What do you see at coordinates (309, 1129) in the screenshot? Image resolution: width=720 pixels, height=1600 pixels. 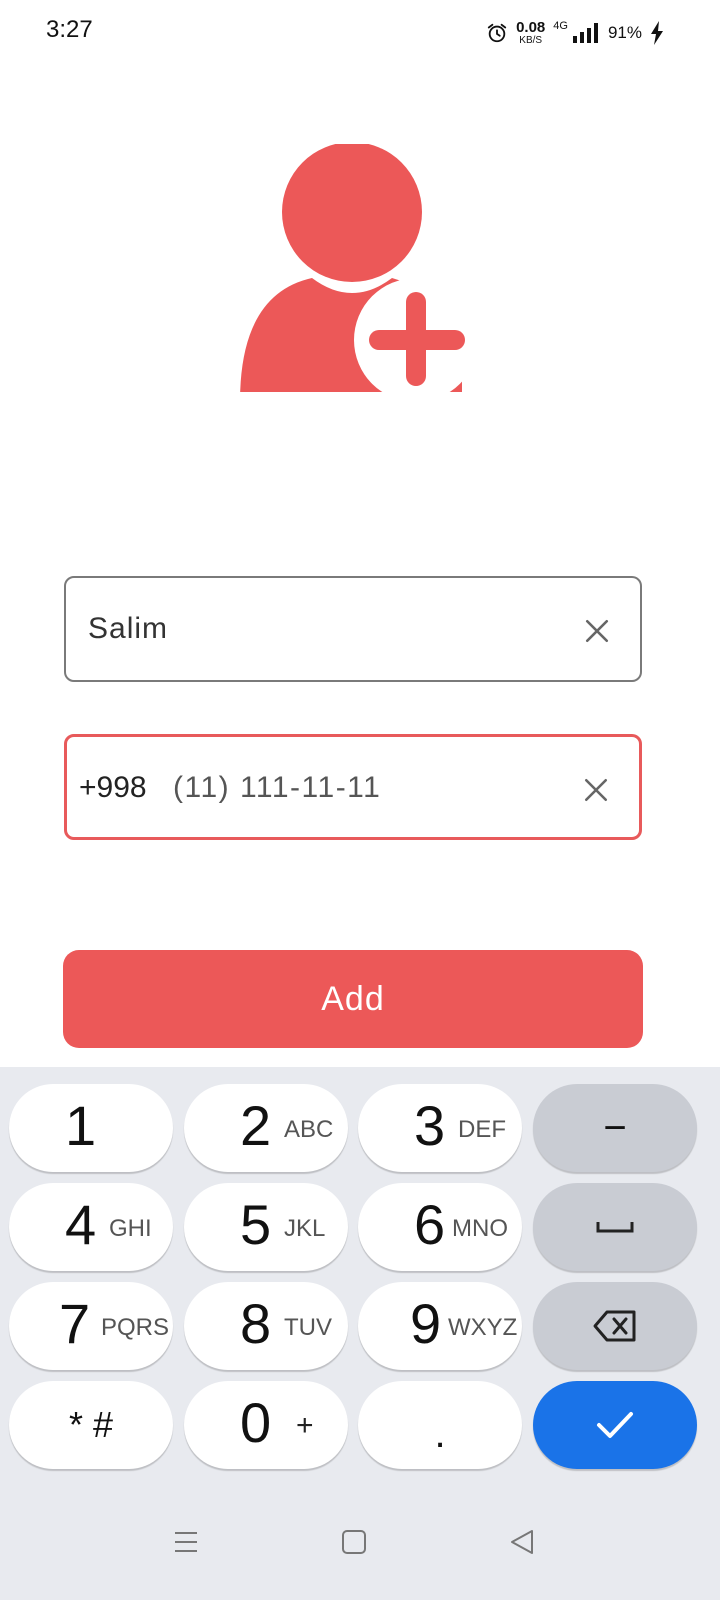 I see `key-letters: ABC` at bounding box center [309, 1129].